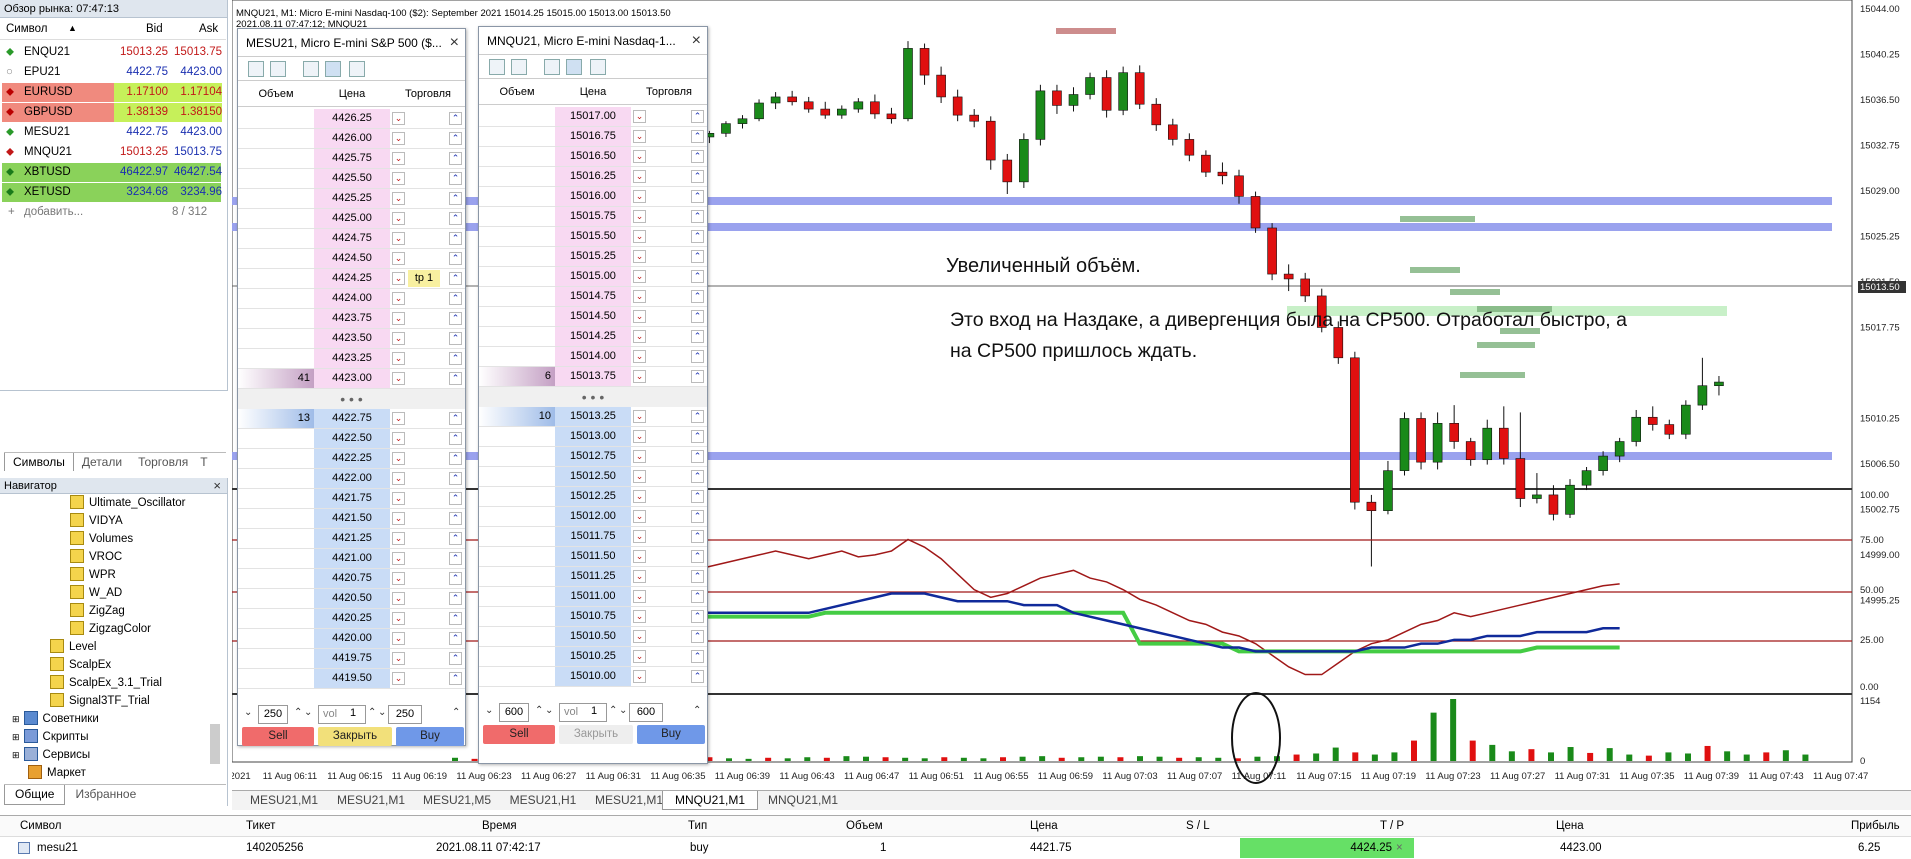 The height and width of the screenshot is (859, 1911). Describe the element at coordinates (351, 519) in the screenshot. I see `bid-level: 4421.50 ⌄ ⌃` at that location.